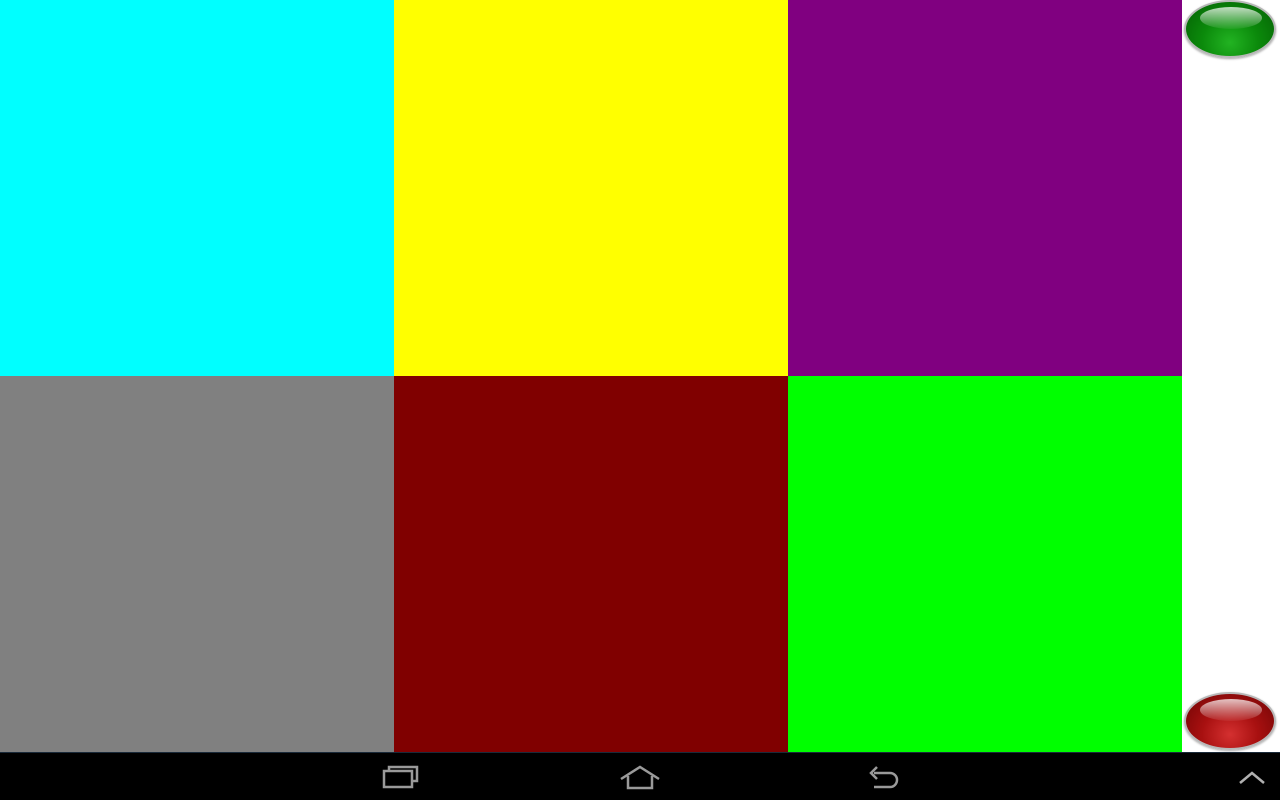 The height and width of the screenshot is (800, 1280). I want to click on yellow-tile, so click(591, 188).